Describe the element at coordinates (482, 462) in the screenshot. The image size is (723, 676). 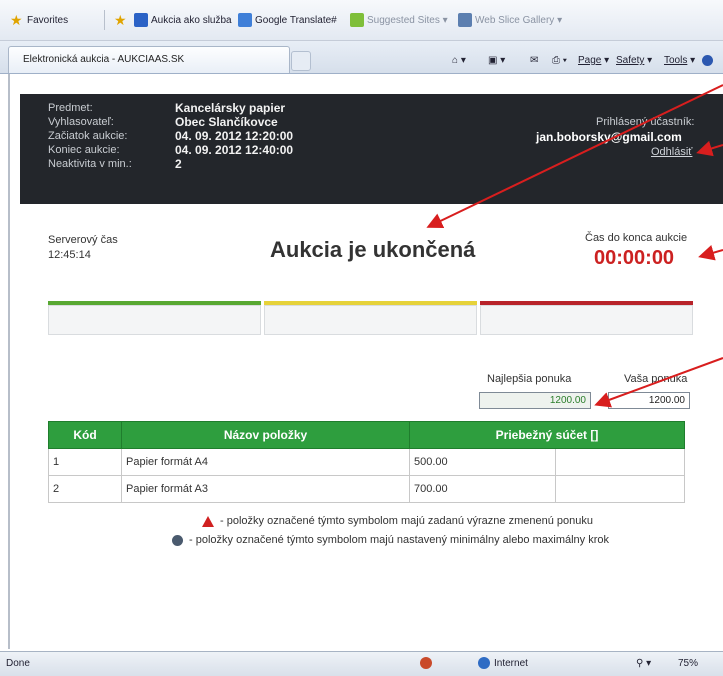
I see `cell-subtotal: 500.00` at that location.